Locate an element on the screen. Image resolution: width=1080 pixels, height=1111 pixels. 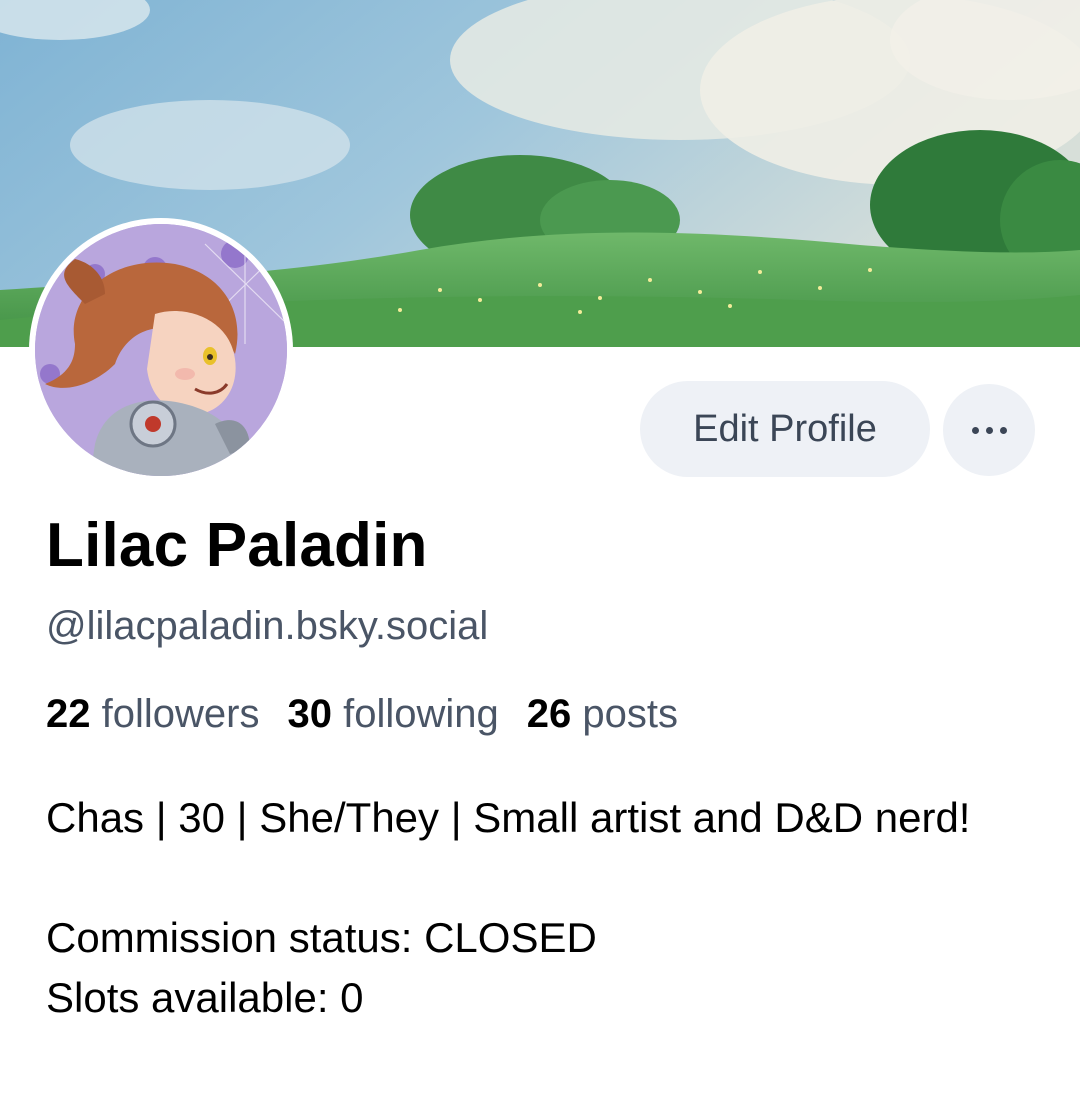
following-label: following is located at coordinates (421, 714).